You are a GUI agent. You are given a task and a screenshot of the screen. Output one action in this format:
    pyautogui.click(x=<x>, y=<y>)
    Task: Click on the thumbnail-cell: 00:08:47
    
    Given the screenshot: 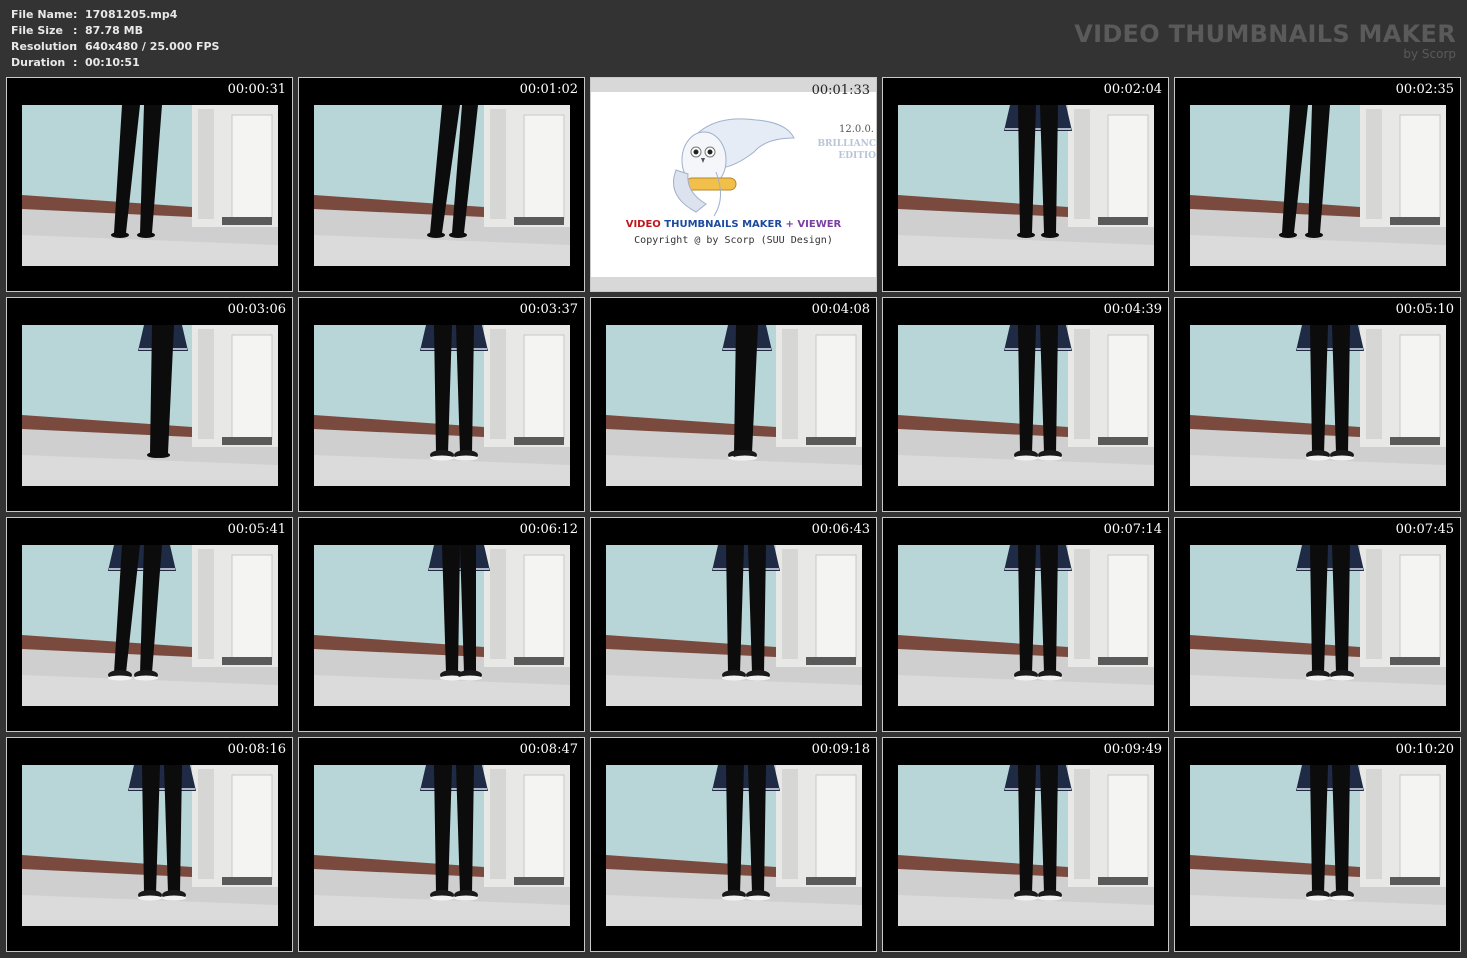 What is the action you would take?
    pyautogui.click(x=441, y=844)
    